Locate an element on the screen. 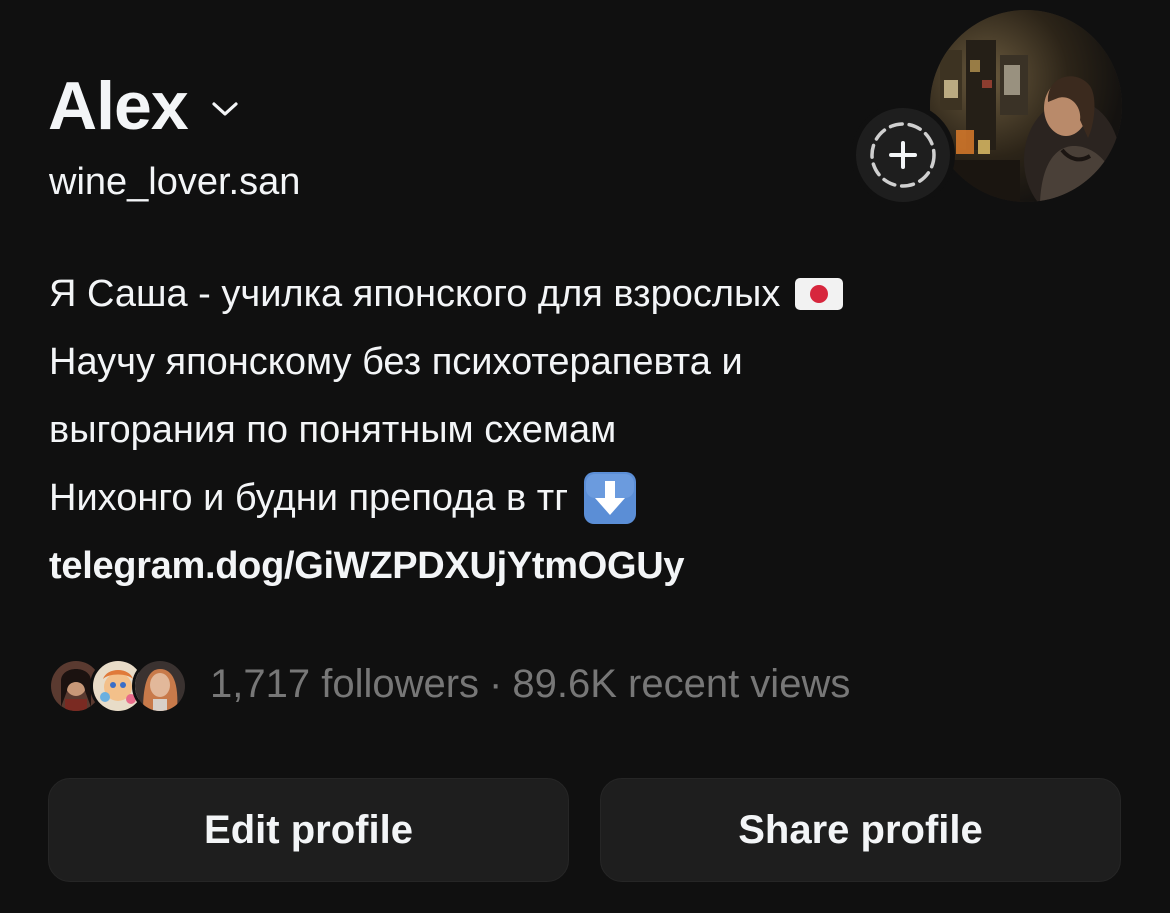  bio-line: Научу японскому без психотерапевта и is located at coordinates (549, 362).